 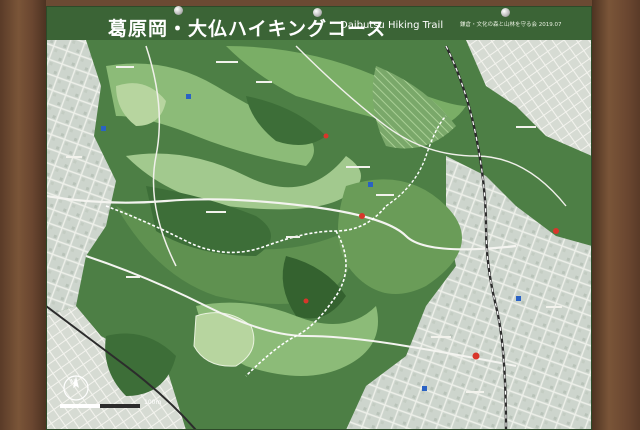 What do you see at coordinates (73, 382) in the screenshot?
I see `compass-label: N` at bounding box center [73, 382].